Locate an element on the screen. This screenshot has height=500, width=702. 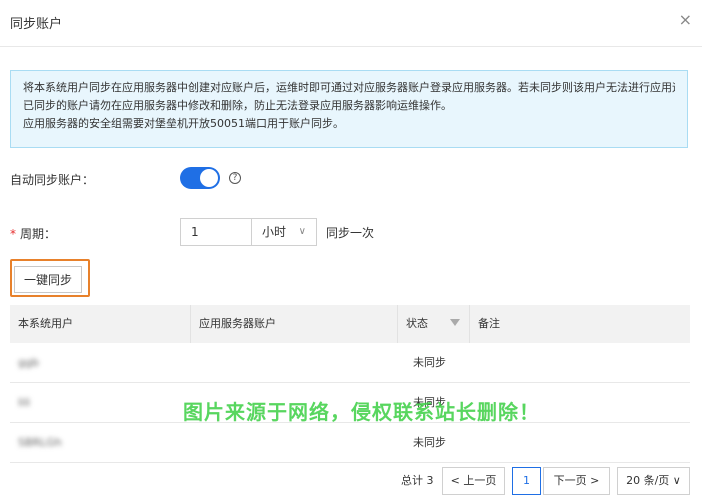
required-mark: * is located at coordinates (13, 234).